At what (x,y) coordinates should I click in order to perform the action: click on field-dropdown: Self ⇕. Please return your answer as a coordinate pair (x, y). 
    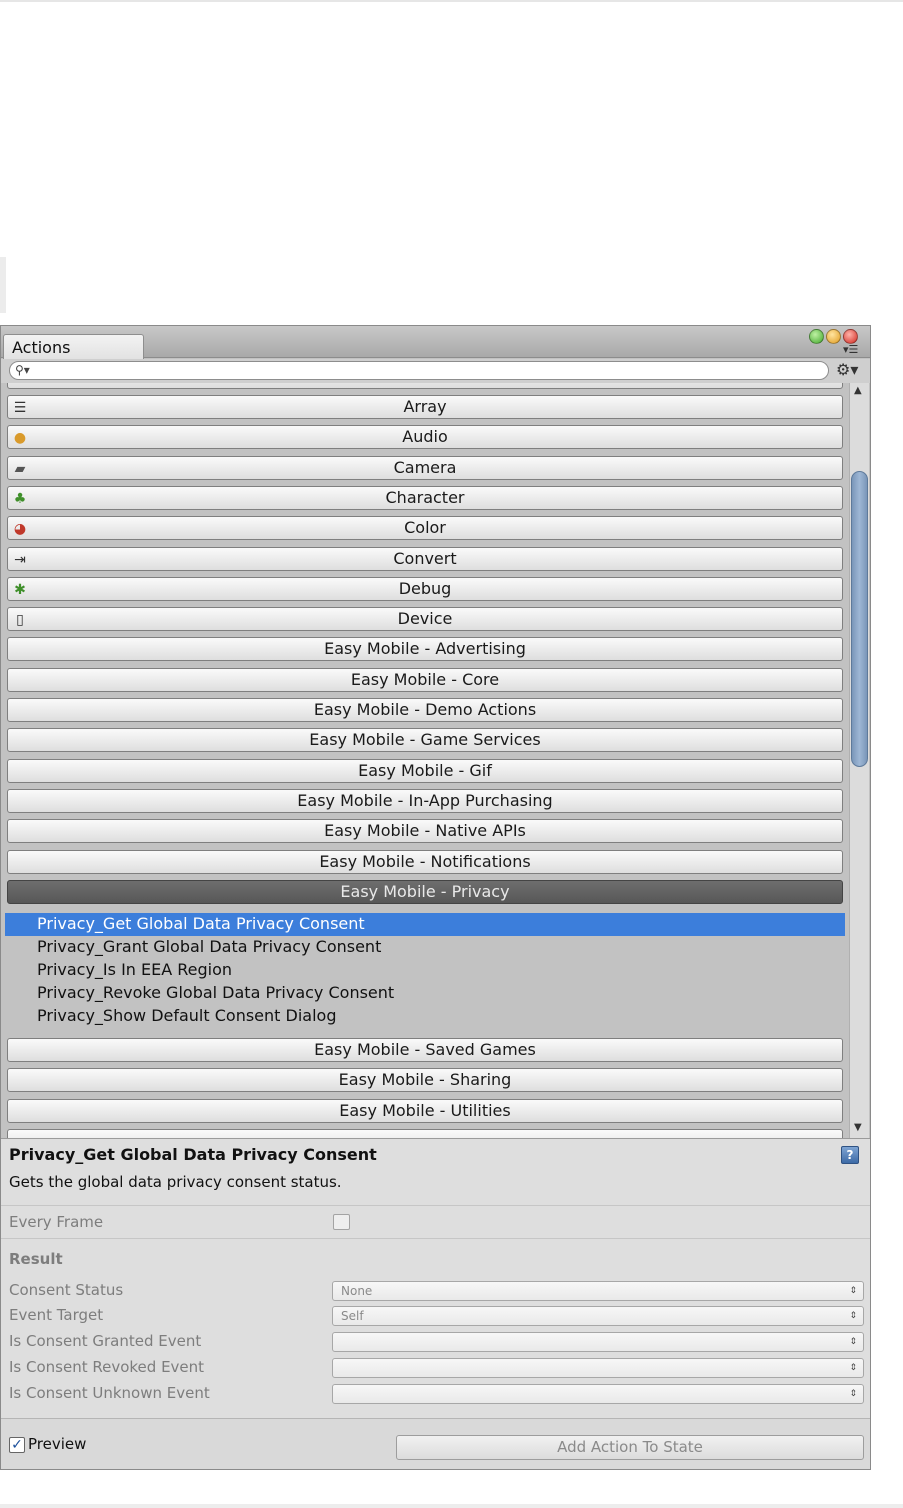
    Looking at the image, I should click on (598, 1316).